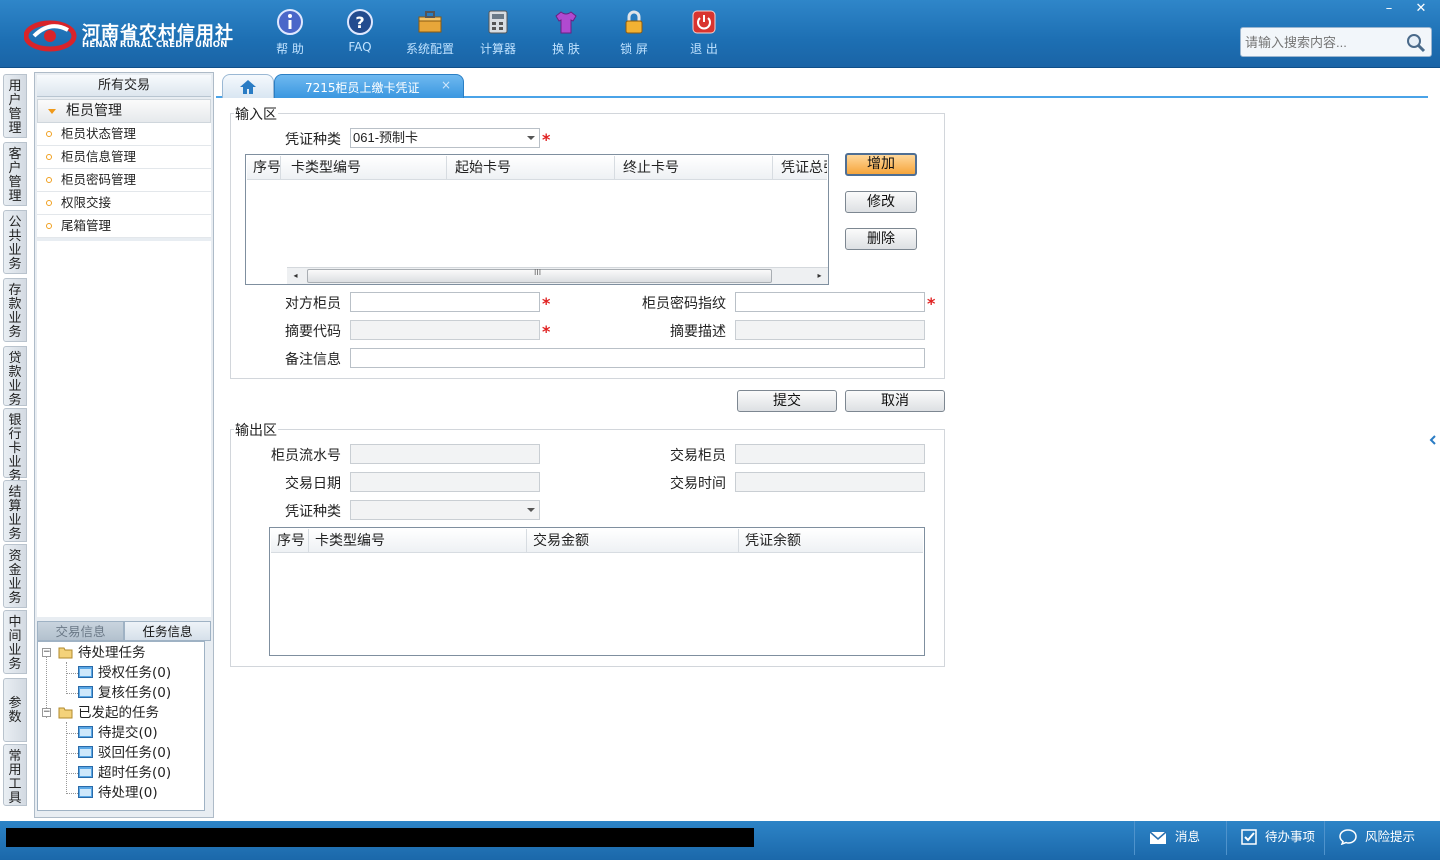 This screenshot has height=860, width=1440. Describe the element at coordinates (830, 454) in the screenshot. I see `trade-teller-output` at that location.